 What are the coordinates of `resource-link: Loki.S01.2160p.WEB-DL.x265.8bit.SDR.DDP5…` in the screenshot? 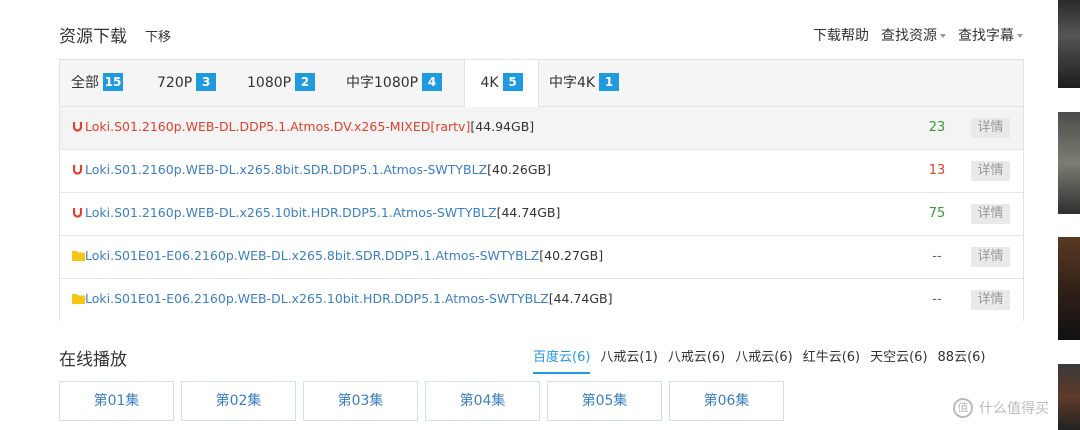 It's located at (318, 169).